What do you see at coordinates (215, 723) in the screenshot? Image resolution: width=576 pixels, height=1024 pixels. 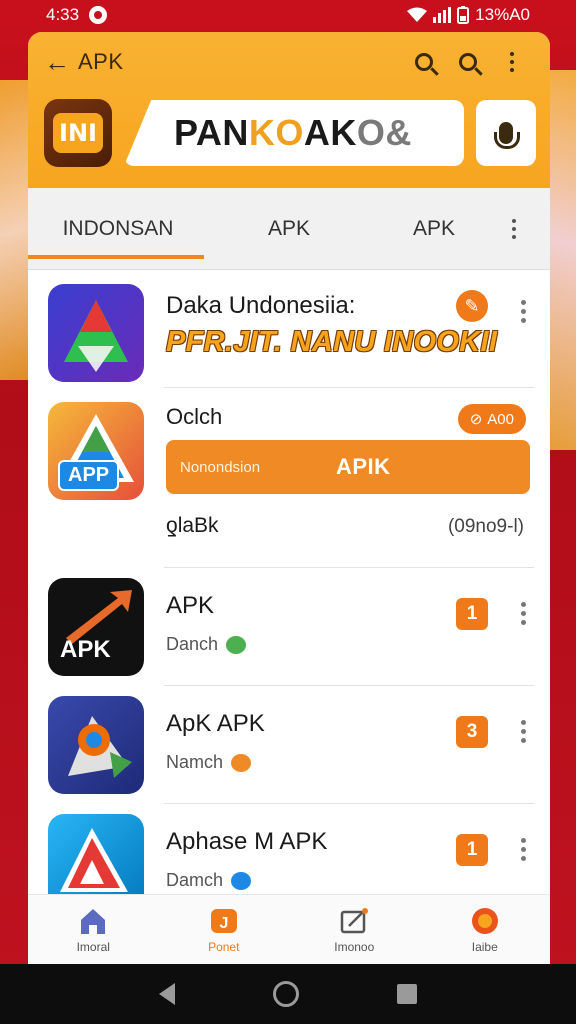 I see `item-title: ApK APK` at bounding box center [215, 723].